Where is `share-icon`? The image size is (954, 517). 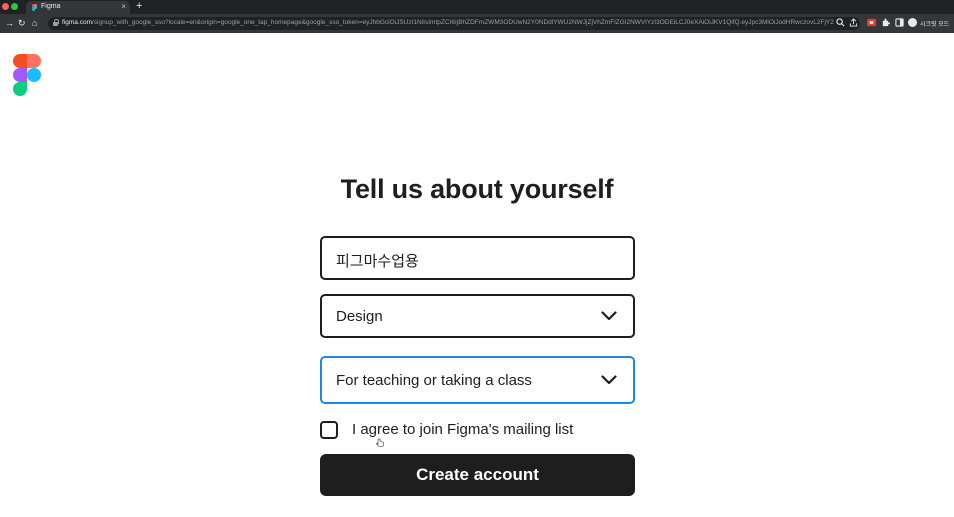
share-icon is located at coordinates (853, 22).